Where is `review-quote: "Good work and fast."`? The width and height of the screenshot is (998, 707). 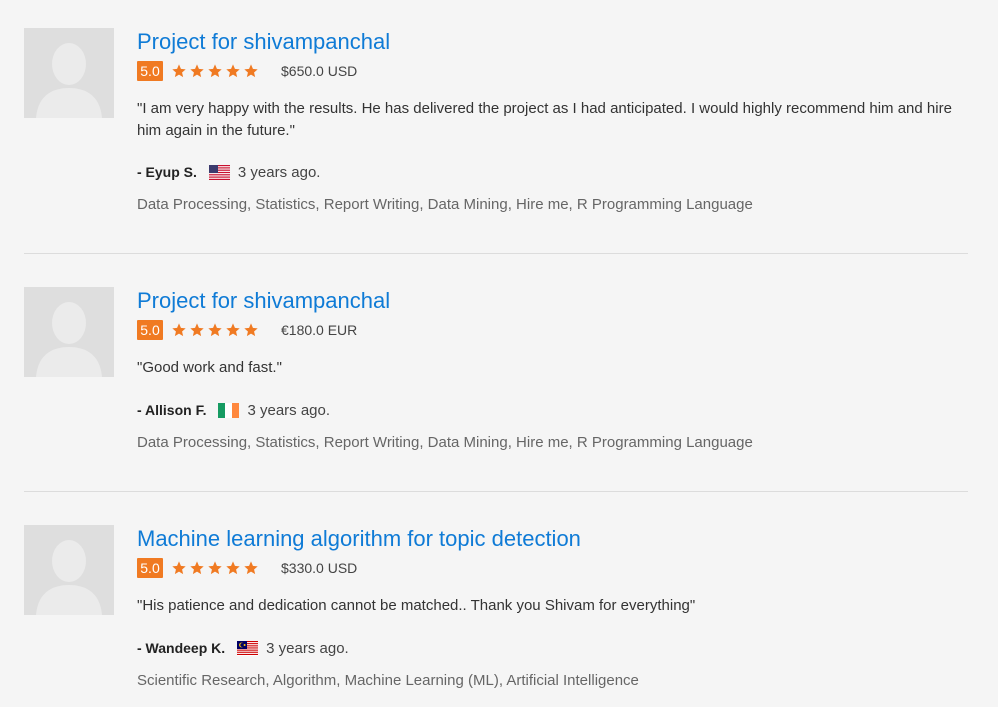 review-quote: "Good work and fast." is located at coordinates (209, 367).